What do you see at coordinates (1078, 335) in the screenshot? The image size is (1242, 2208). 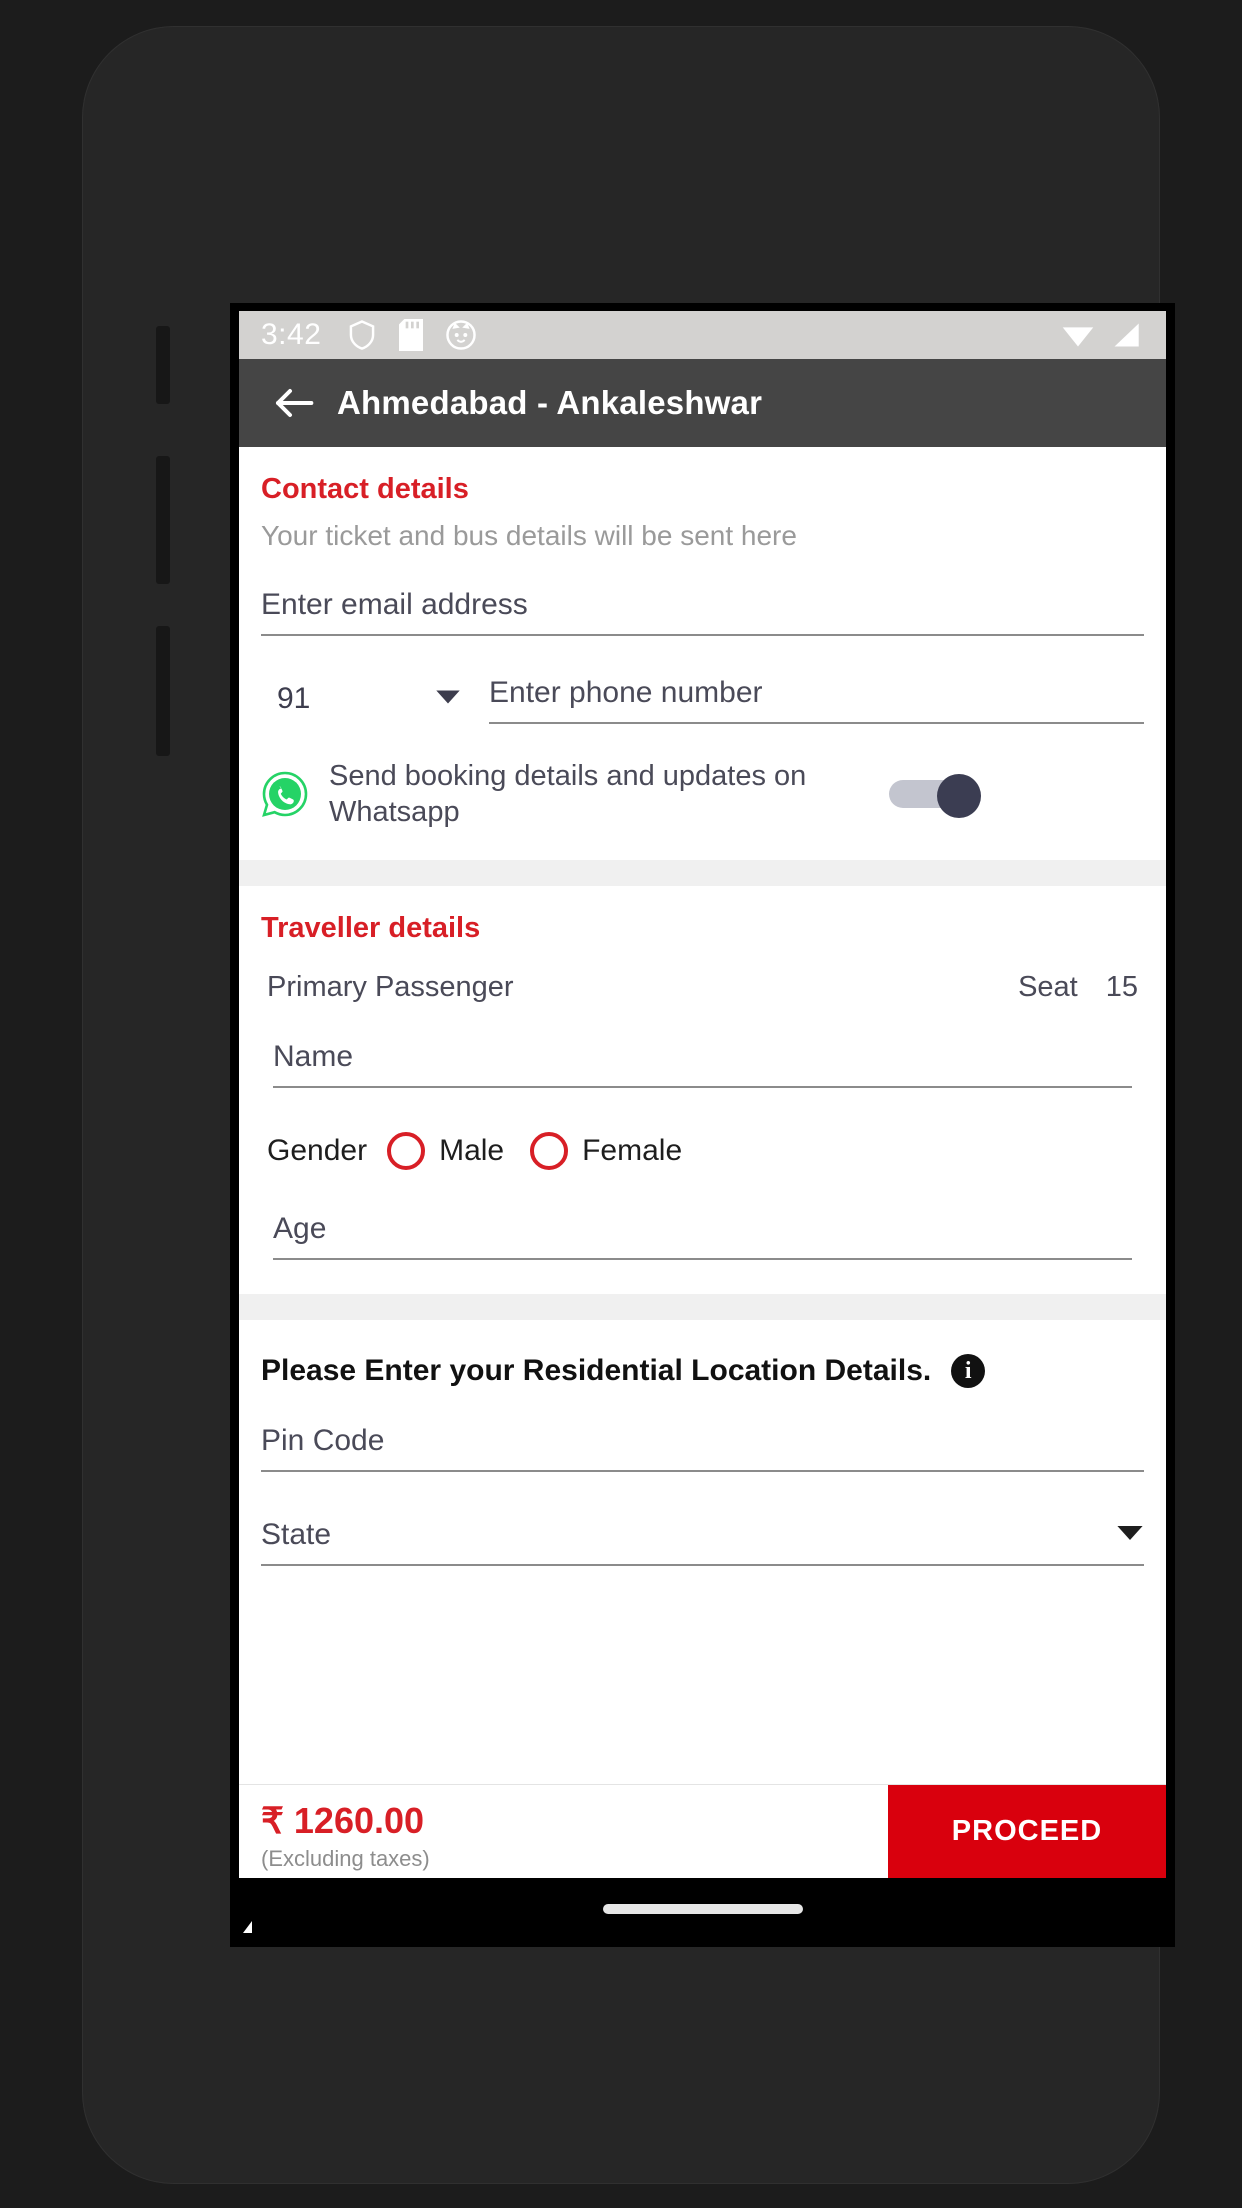 I see `wifi-icon` at bounding box center [1078, 335].